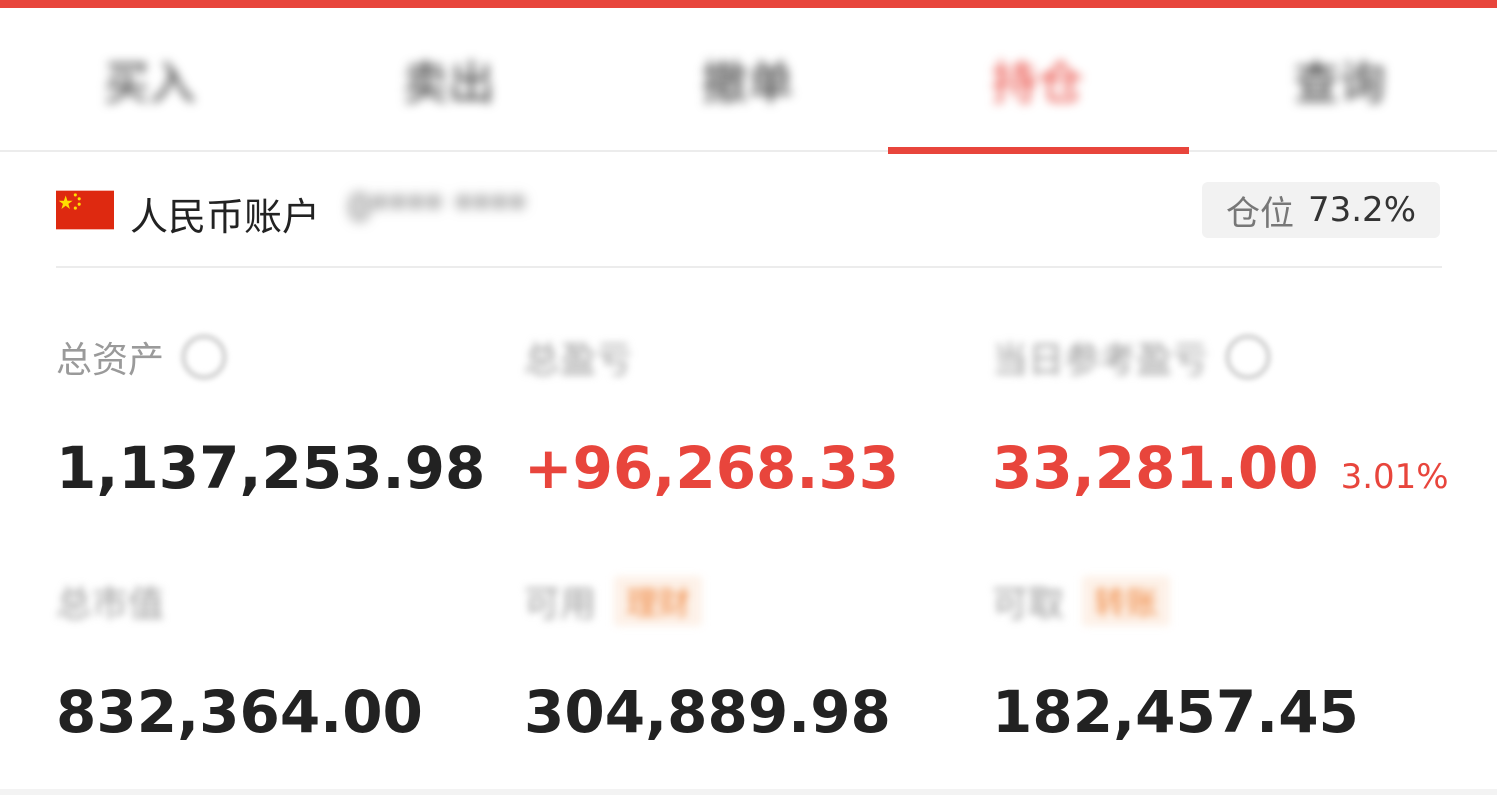 The height and width of the screenshot is (795, 1497). I want to click on available-cell: 可用 理财 304,889.98, so click(744, 661).